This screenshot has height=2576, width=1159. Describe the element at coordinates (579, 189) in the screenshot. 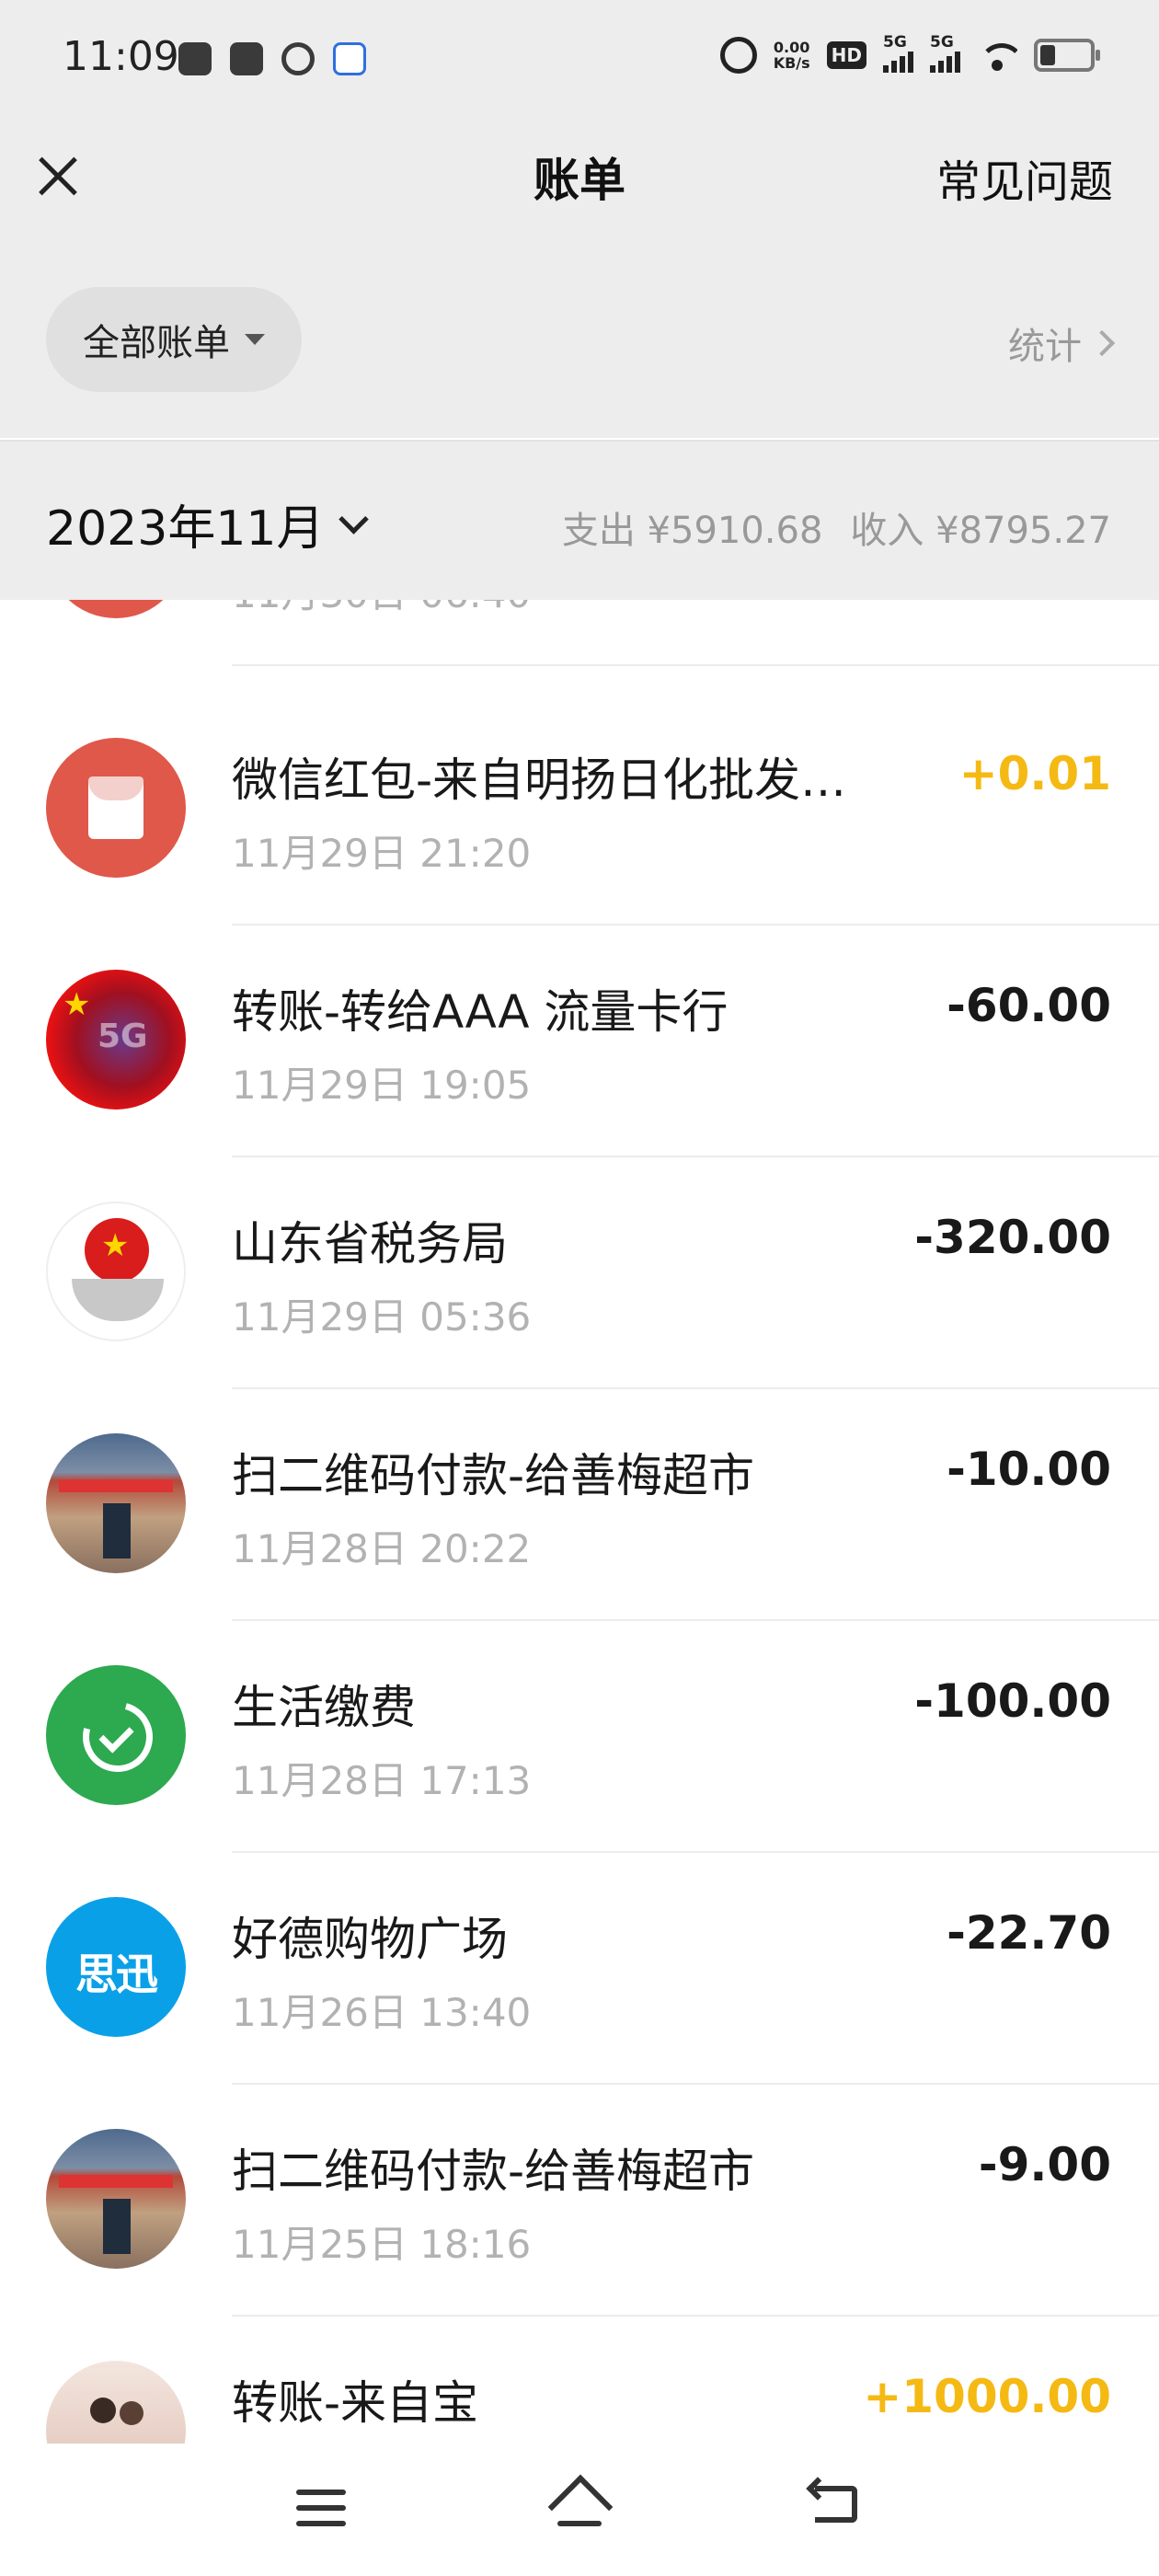

I see `nav-bar: 账单 常见问题` at that location.